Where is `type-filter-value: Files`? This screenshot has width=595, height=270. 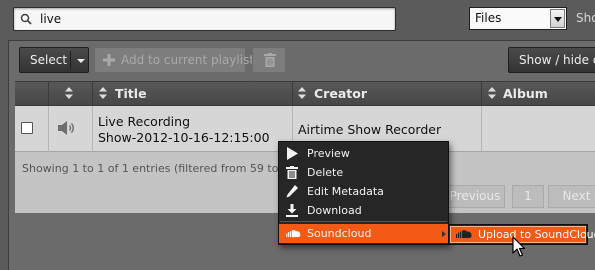 type-filter-value: Files is located at coordinates (488, 18).